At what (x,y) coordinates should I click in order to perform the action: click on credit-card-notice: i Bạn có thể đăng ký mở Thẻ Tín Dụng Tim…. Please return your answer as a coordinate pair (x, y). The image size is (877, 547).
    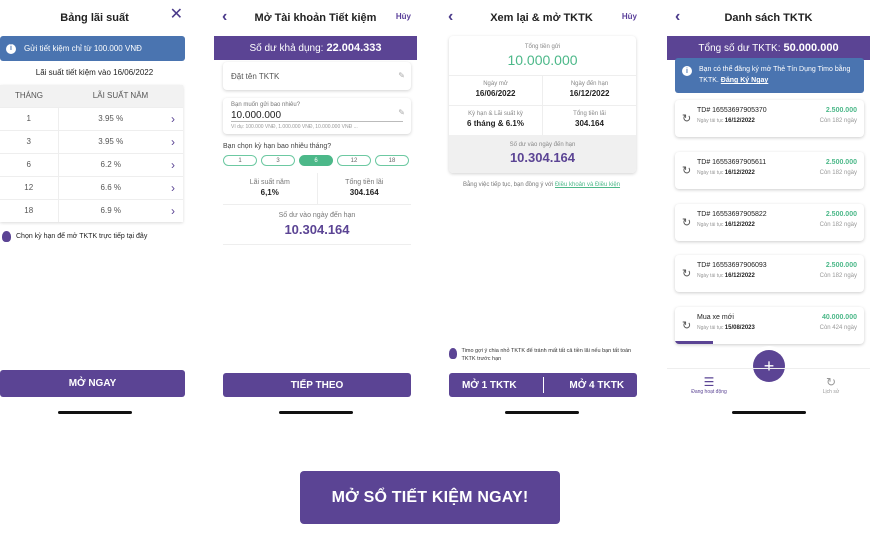
    Looking at the image, I should click on (769, 75).